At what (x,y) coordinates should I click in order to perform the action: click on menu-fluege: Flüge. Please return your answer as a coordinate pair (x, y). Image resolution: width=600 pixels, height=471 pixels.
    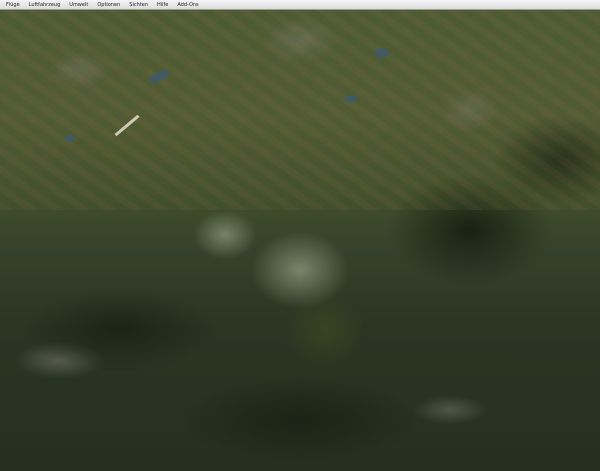
    Looking at the image, I should click on (13, 5).